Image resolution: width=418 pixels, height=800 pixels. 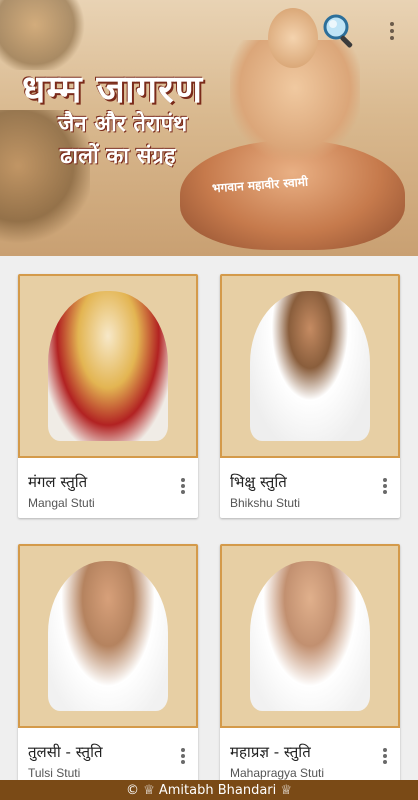 I want to click on app-subtitle: जैन और तेरापंथ, so click(x=123, y=124).